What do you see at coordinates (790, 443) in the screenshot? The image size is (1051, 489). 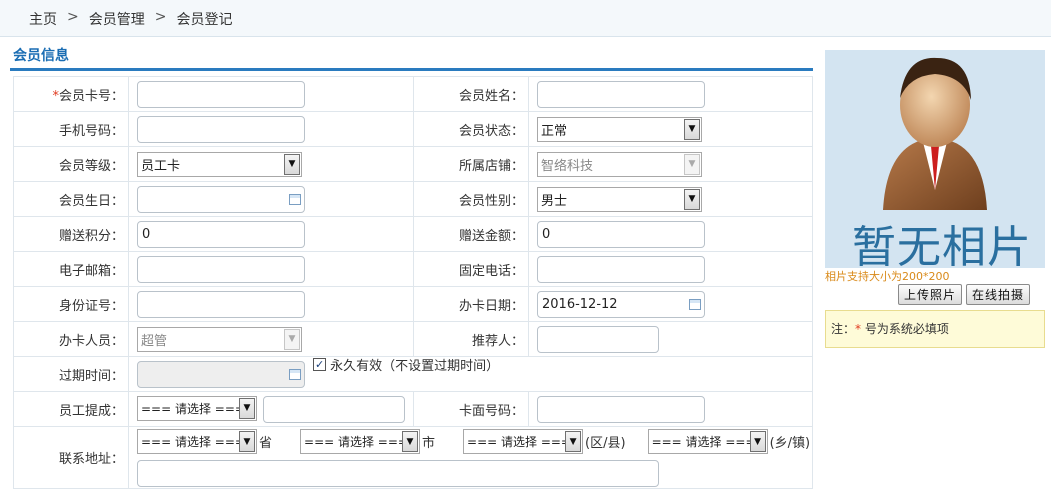 I see `town-unit: (乡/镇)` at bounding box center [790, 443].